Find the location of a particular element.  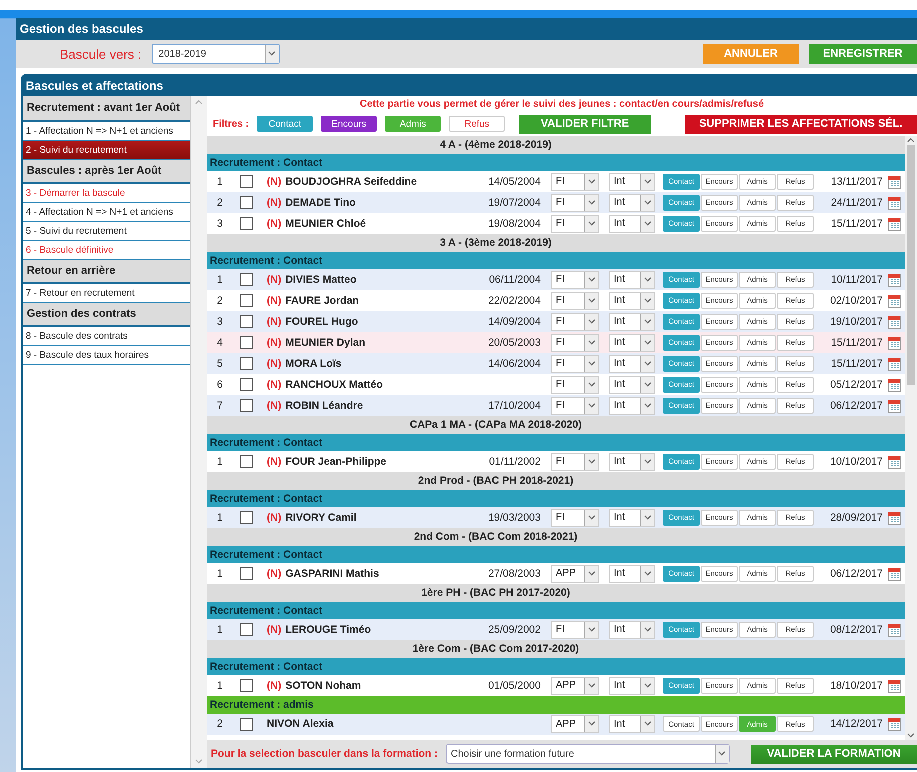

scrollbar is located at coordinates (911, 438).